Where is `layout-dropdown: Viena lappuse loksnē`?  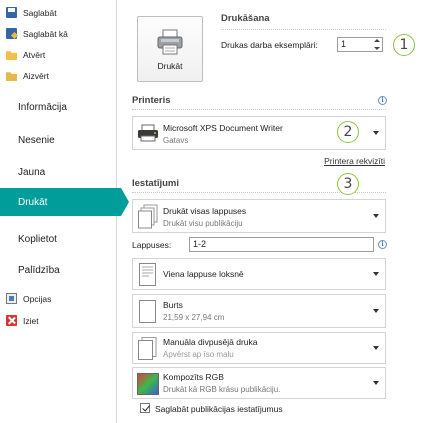
layout-dropdown: Viena lappuse loksnē is located at coordinates (259, 274).